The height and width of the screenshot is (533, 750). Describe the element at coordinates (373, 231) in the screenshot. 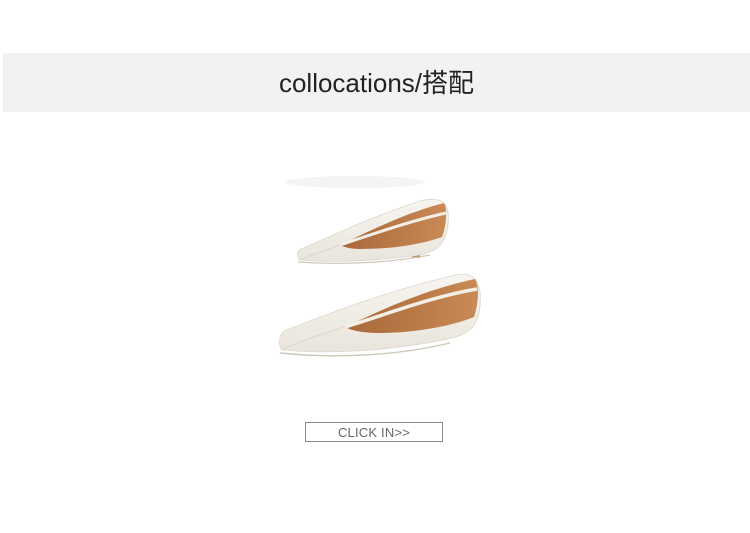

I see `back-shoe` at that location.